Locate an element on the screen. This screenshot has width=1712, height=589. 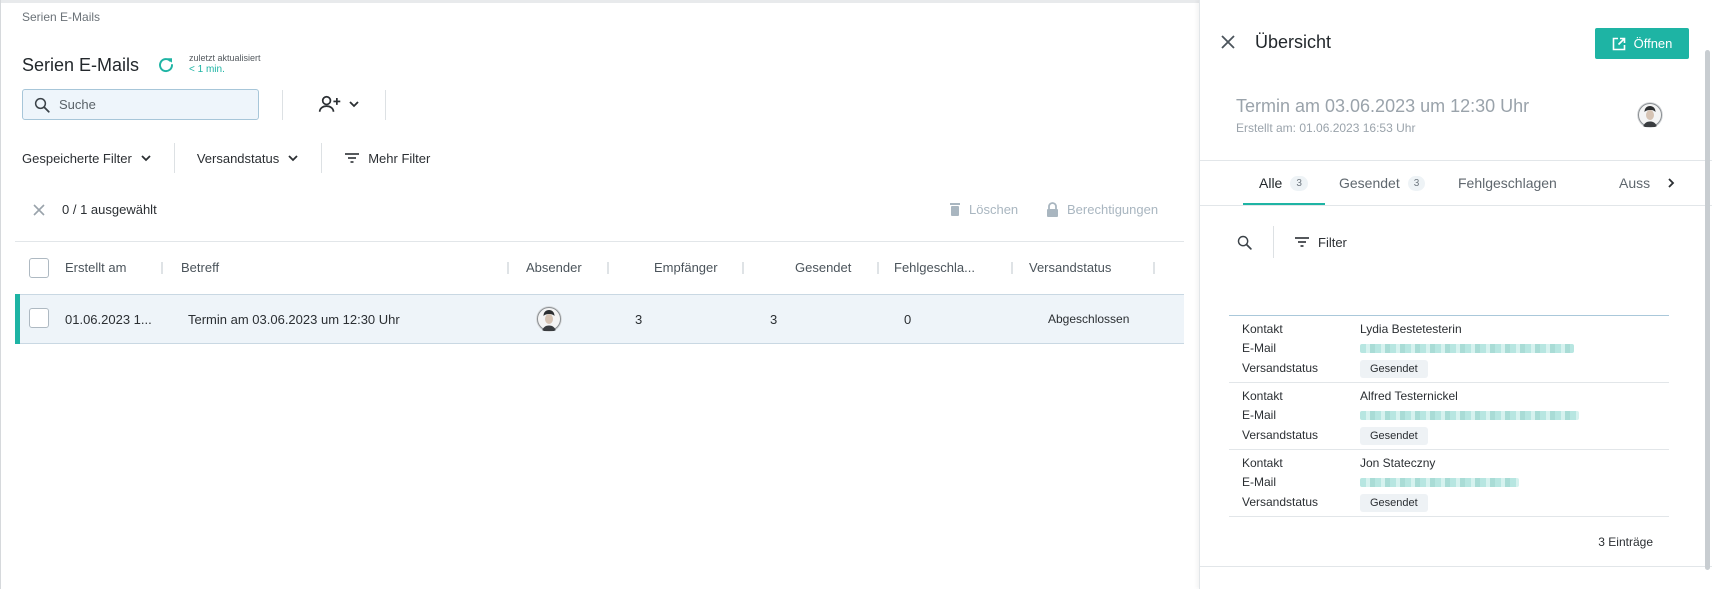
filter-button: Filter is located at coordinates (1320, 242).